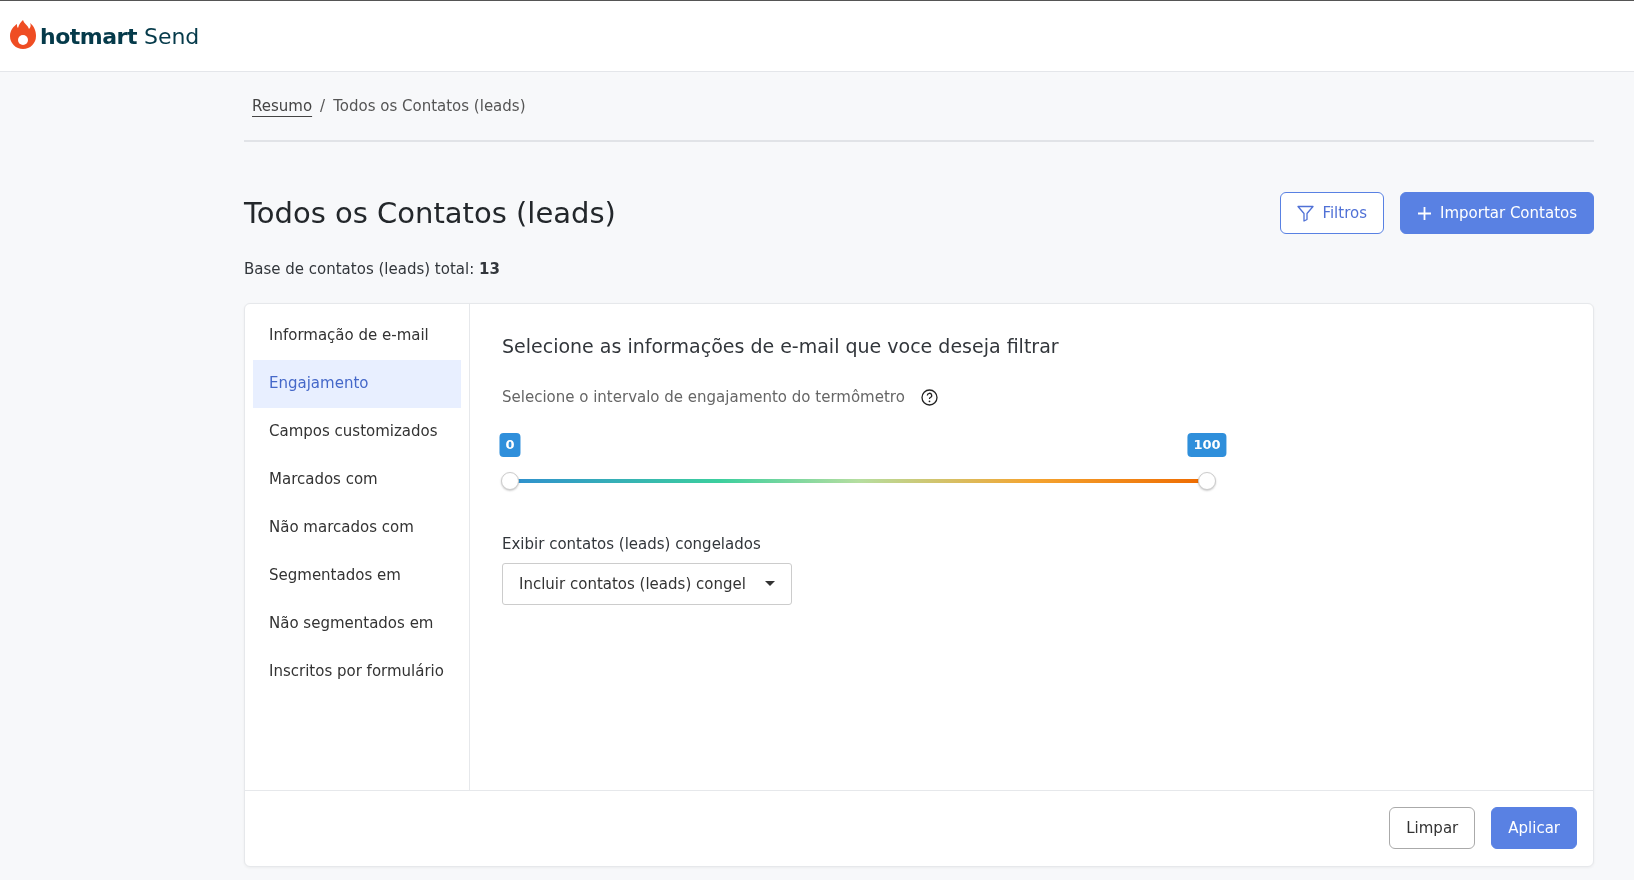  Describe the element at coordinates (357, 335) in the screenshot. I see `filter-menu-item: Informação de e-mail` at that location.